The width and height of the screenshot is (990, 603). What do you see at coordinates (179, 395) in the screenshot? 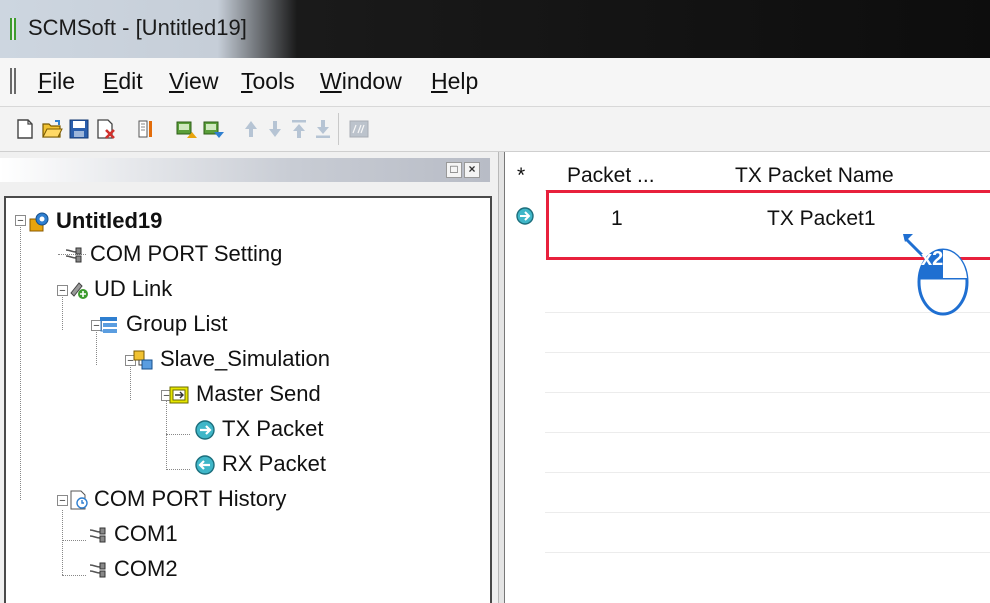
I see `master-send-icon` at bounding box center [179, 395].